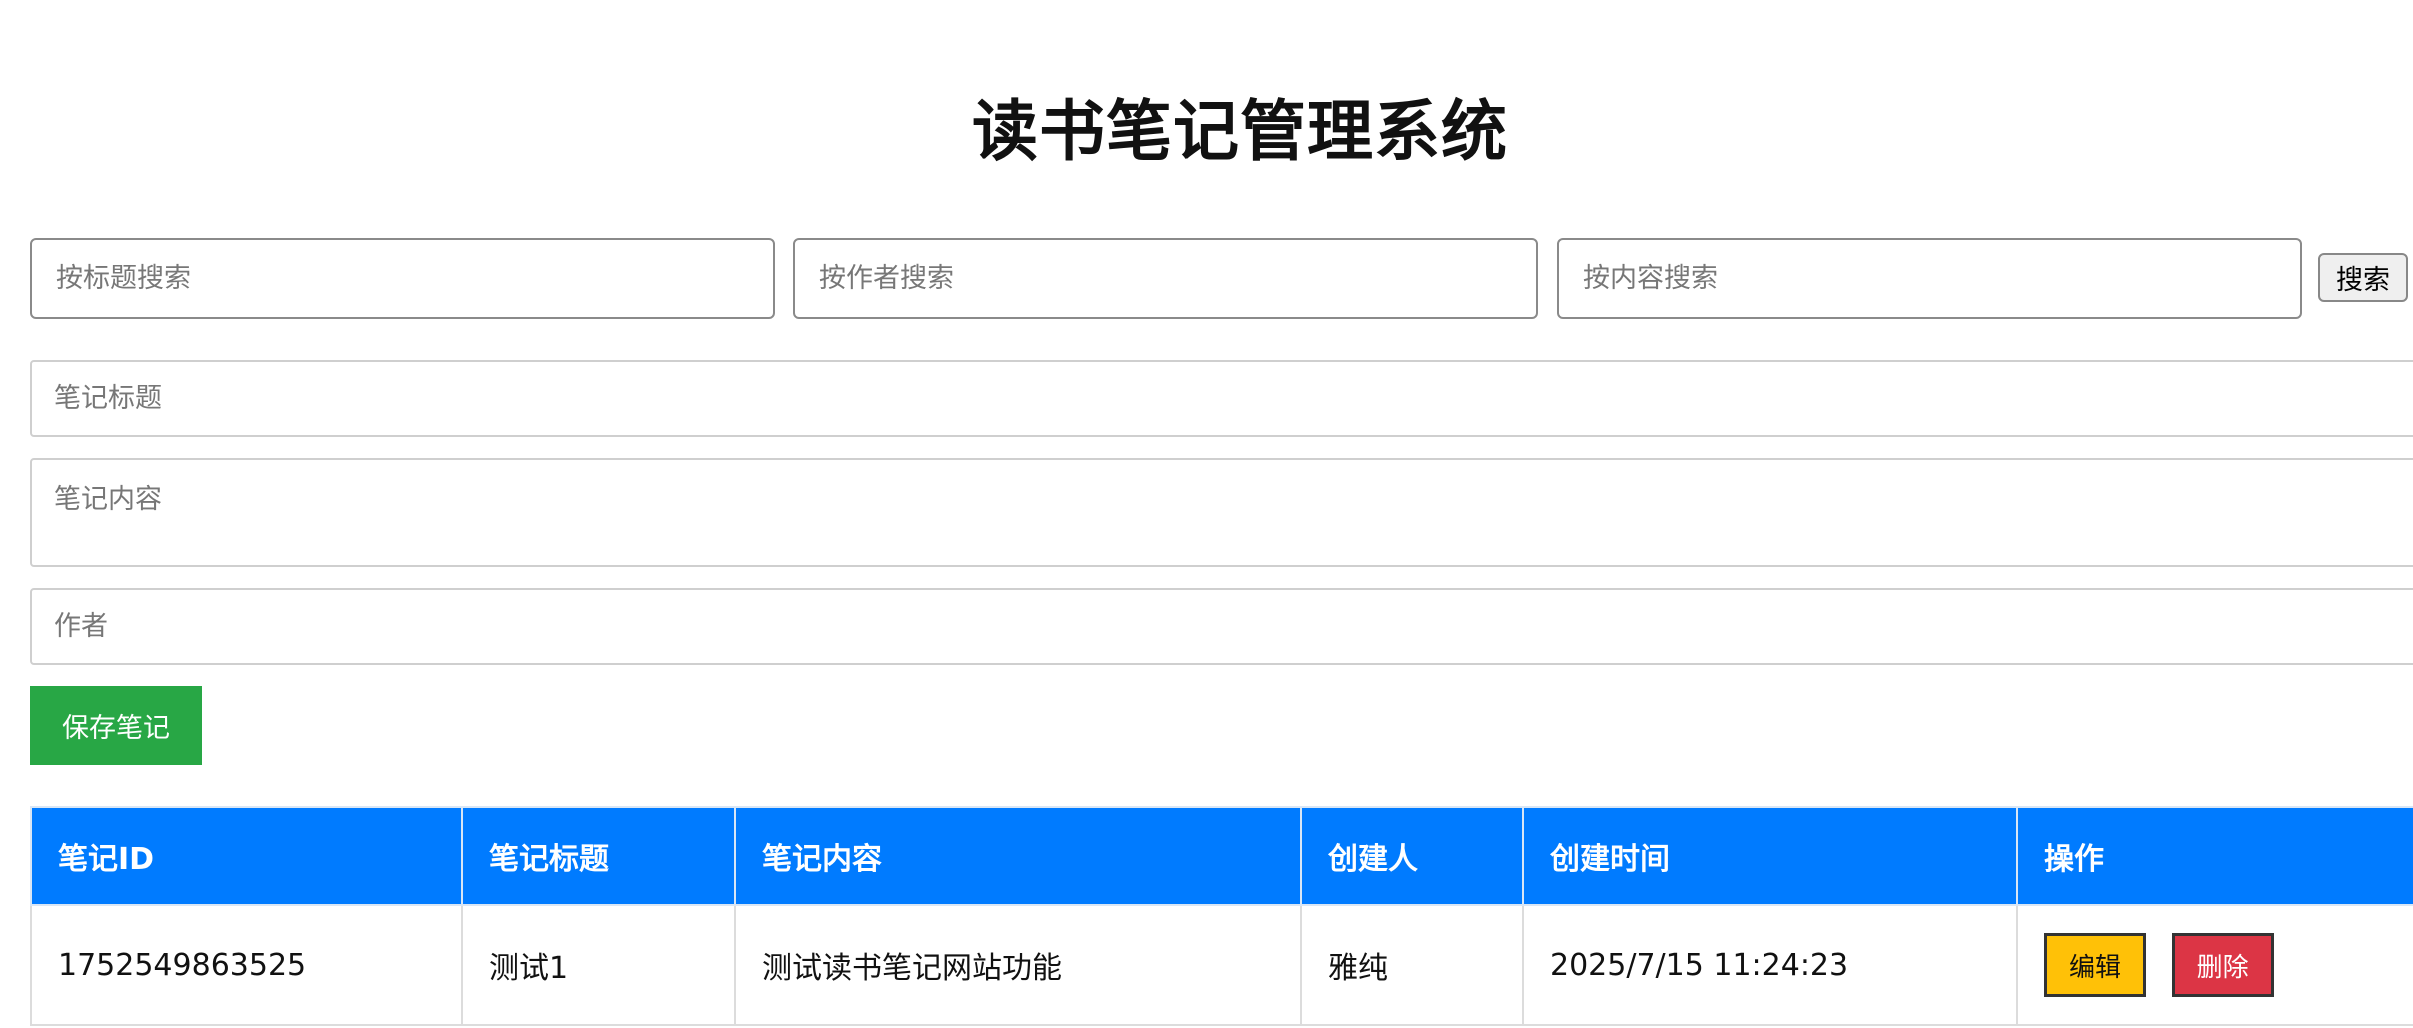  I want to click on cell-content: 测试读书笔记网站功能, so click(1018, 965).